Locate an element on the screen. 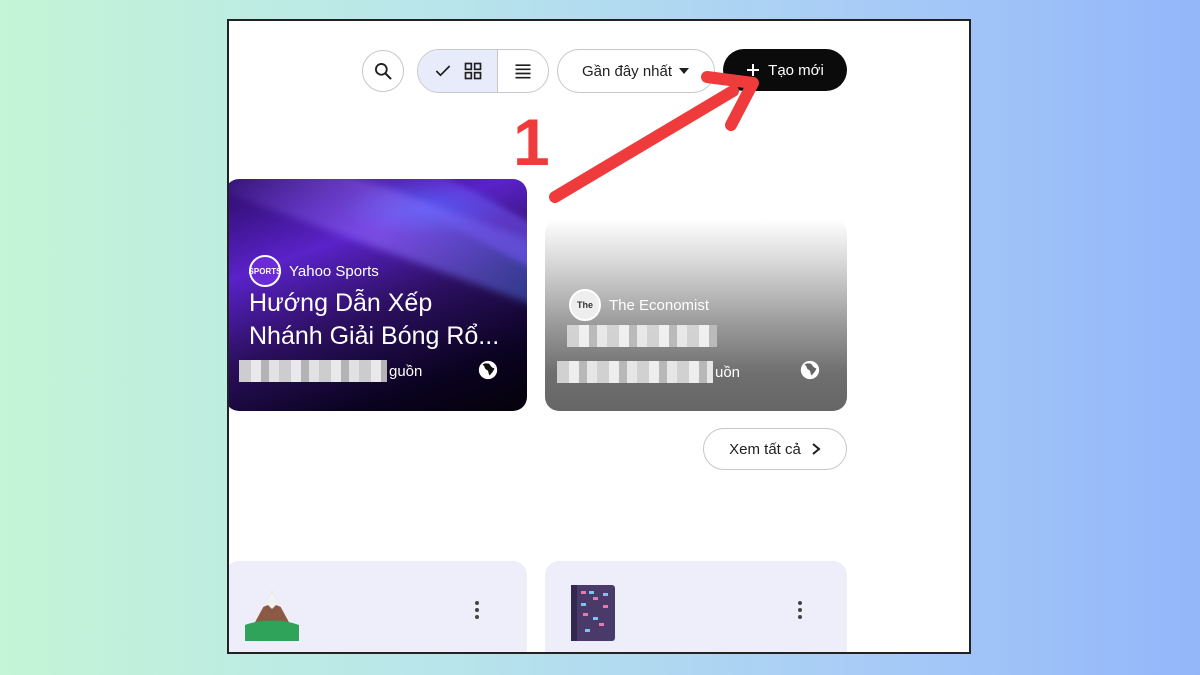  card-title-redacted is located at coordinates (643, 336).